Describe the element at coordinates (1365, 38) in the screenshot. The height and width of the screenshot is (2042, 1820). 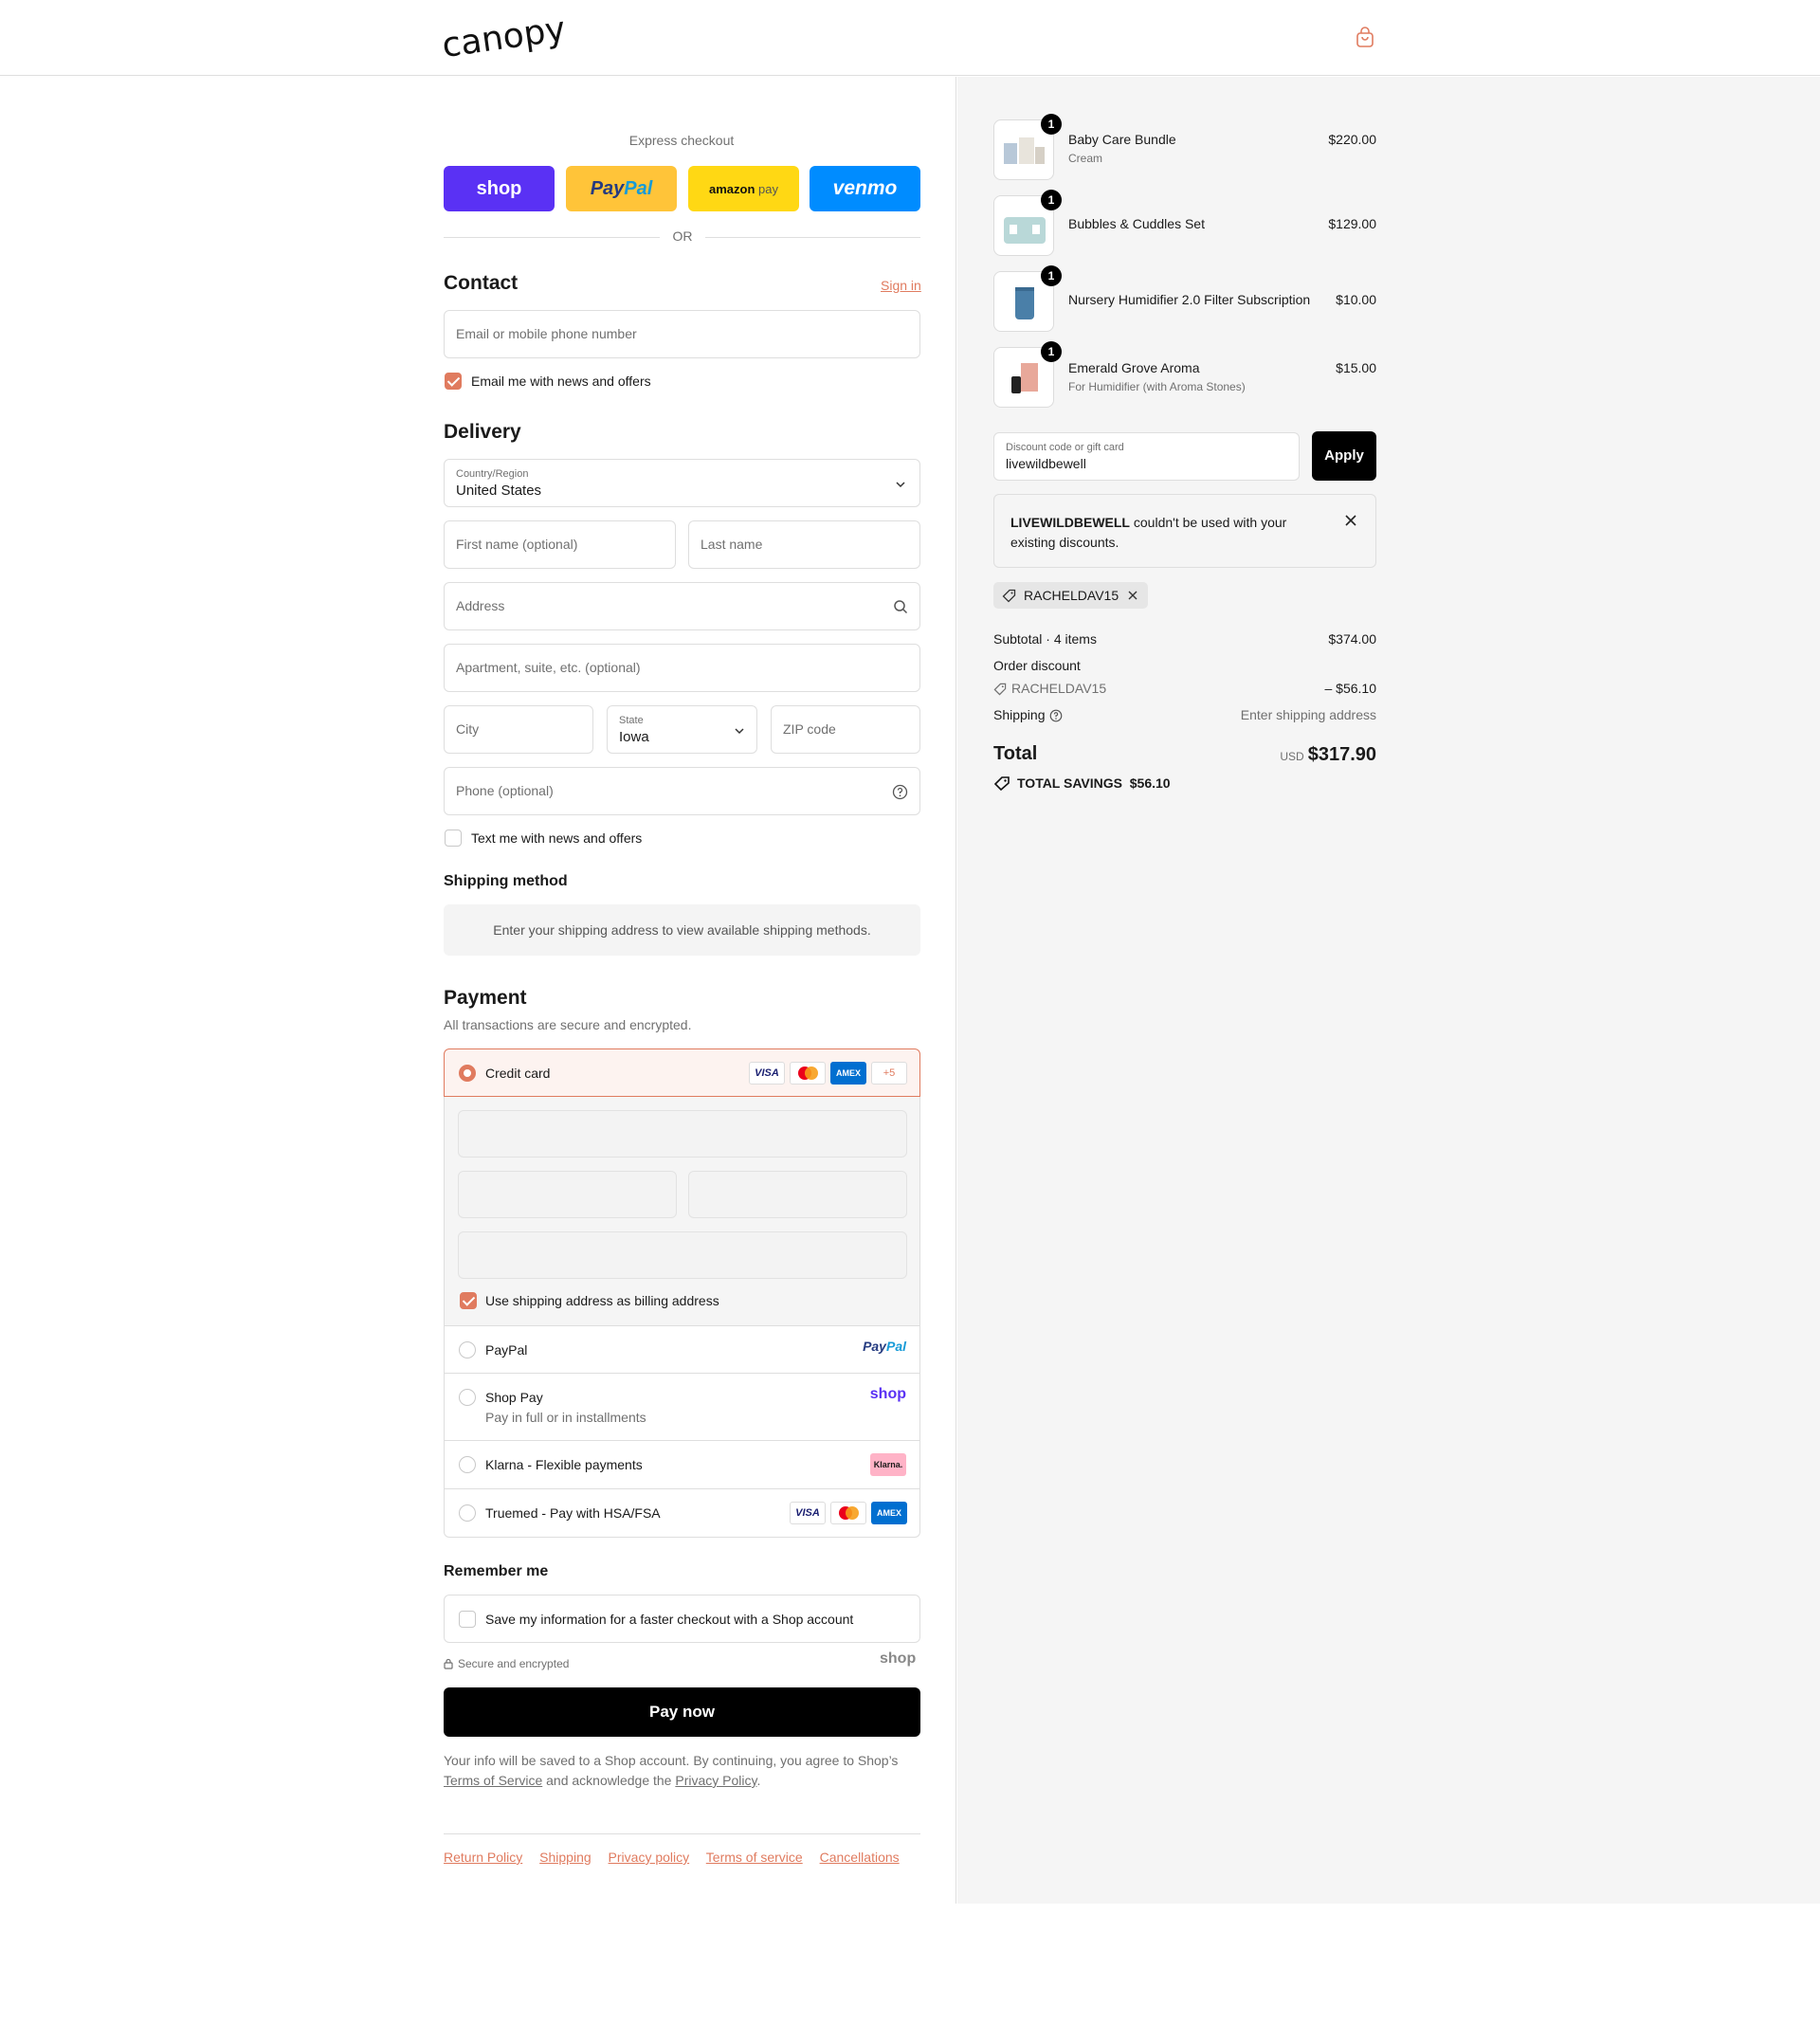
I see `shopping-bag-icon` at that location.